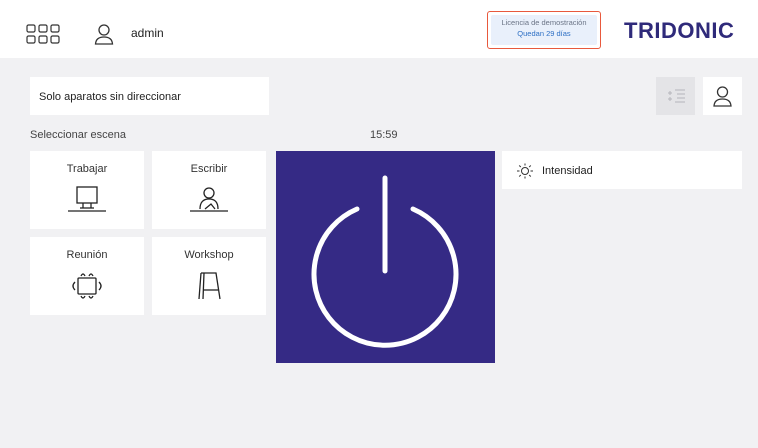 The image size is (758, 448). I want to click on power-icon, so click(385, 261).